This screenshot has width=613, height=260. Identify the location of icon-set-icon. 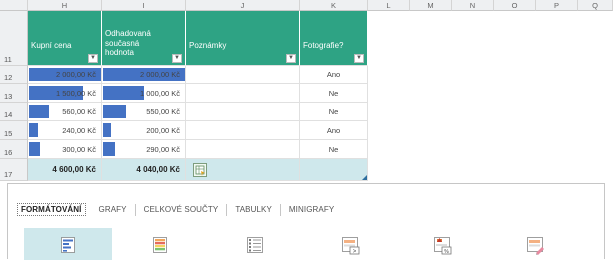
(255, 245).